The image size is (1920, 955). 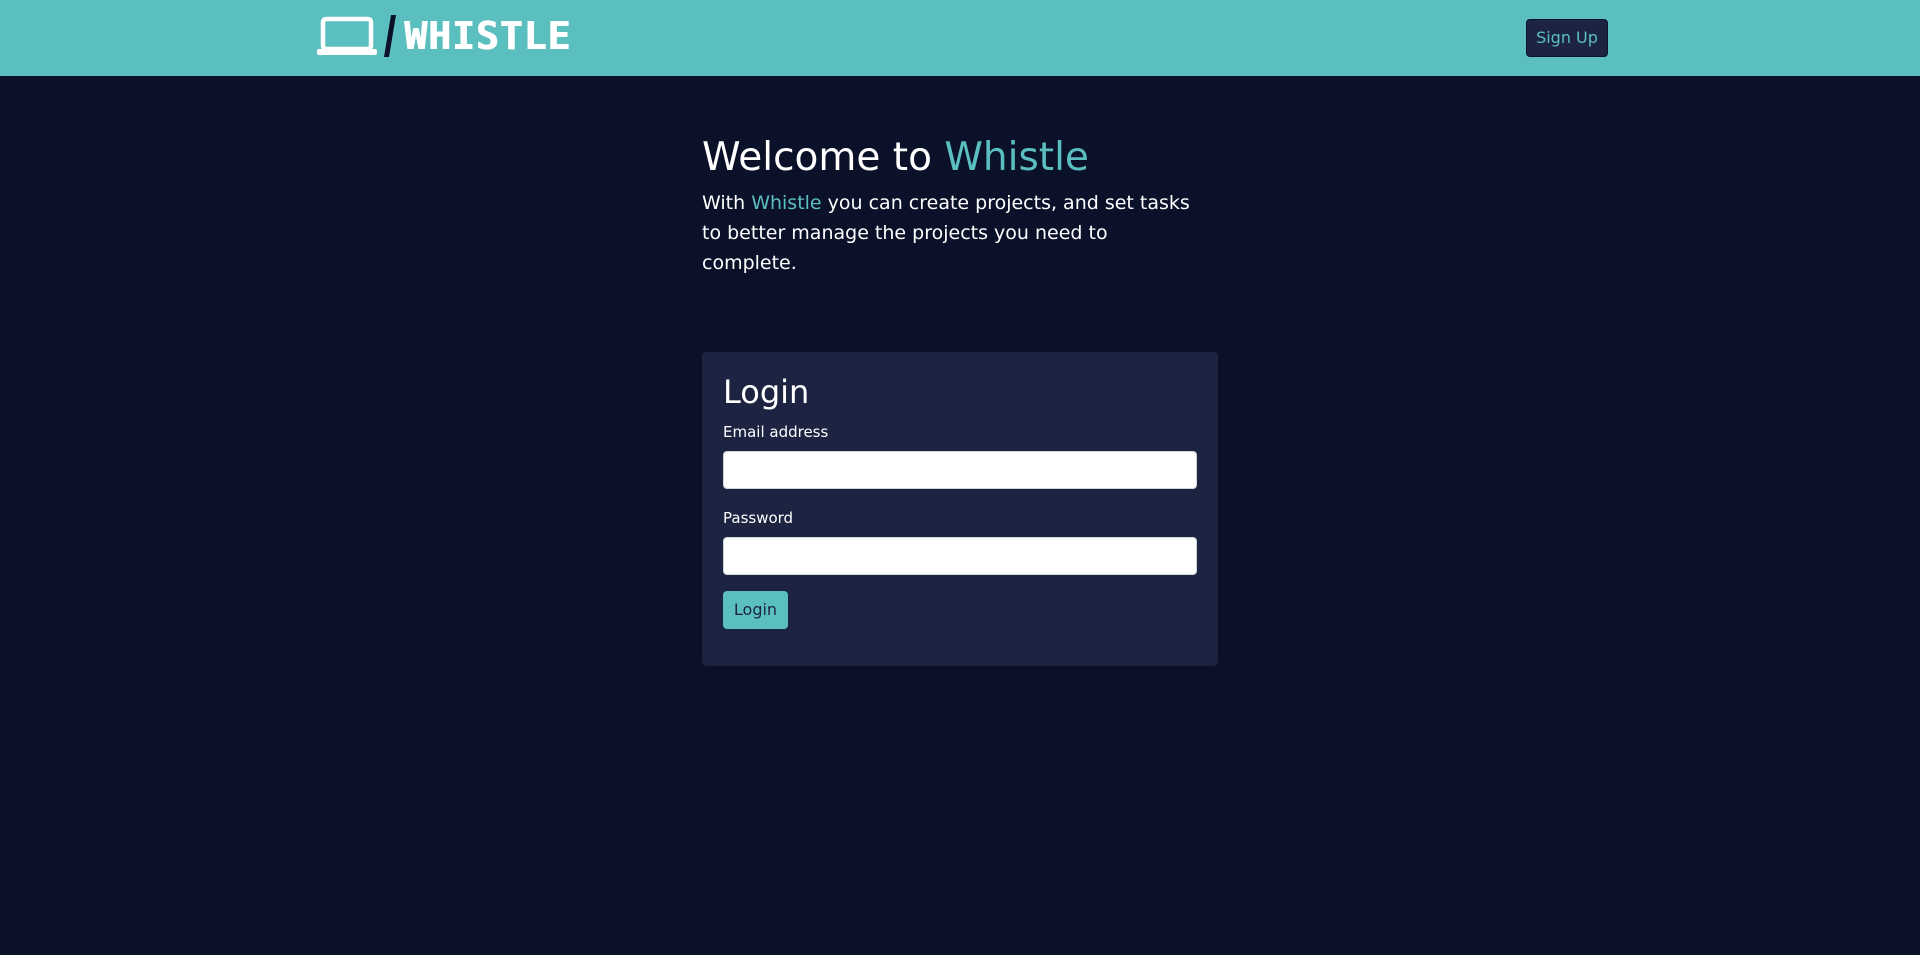 I want to click on password-label: Password, so click(x=758, y=518).